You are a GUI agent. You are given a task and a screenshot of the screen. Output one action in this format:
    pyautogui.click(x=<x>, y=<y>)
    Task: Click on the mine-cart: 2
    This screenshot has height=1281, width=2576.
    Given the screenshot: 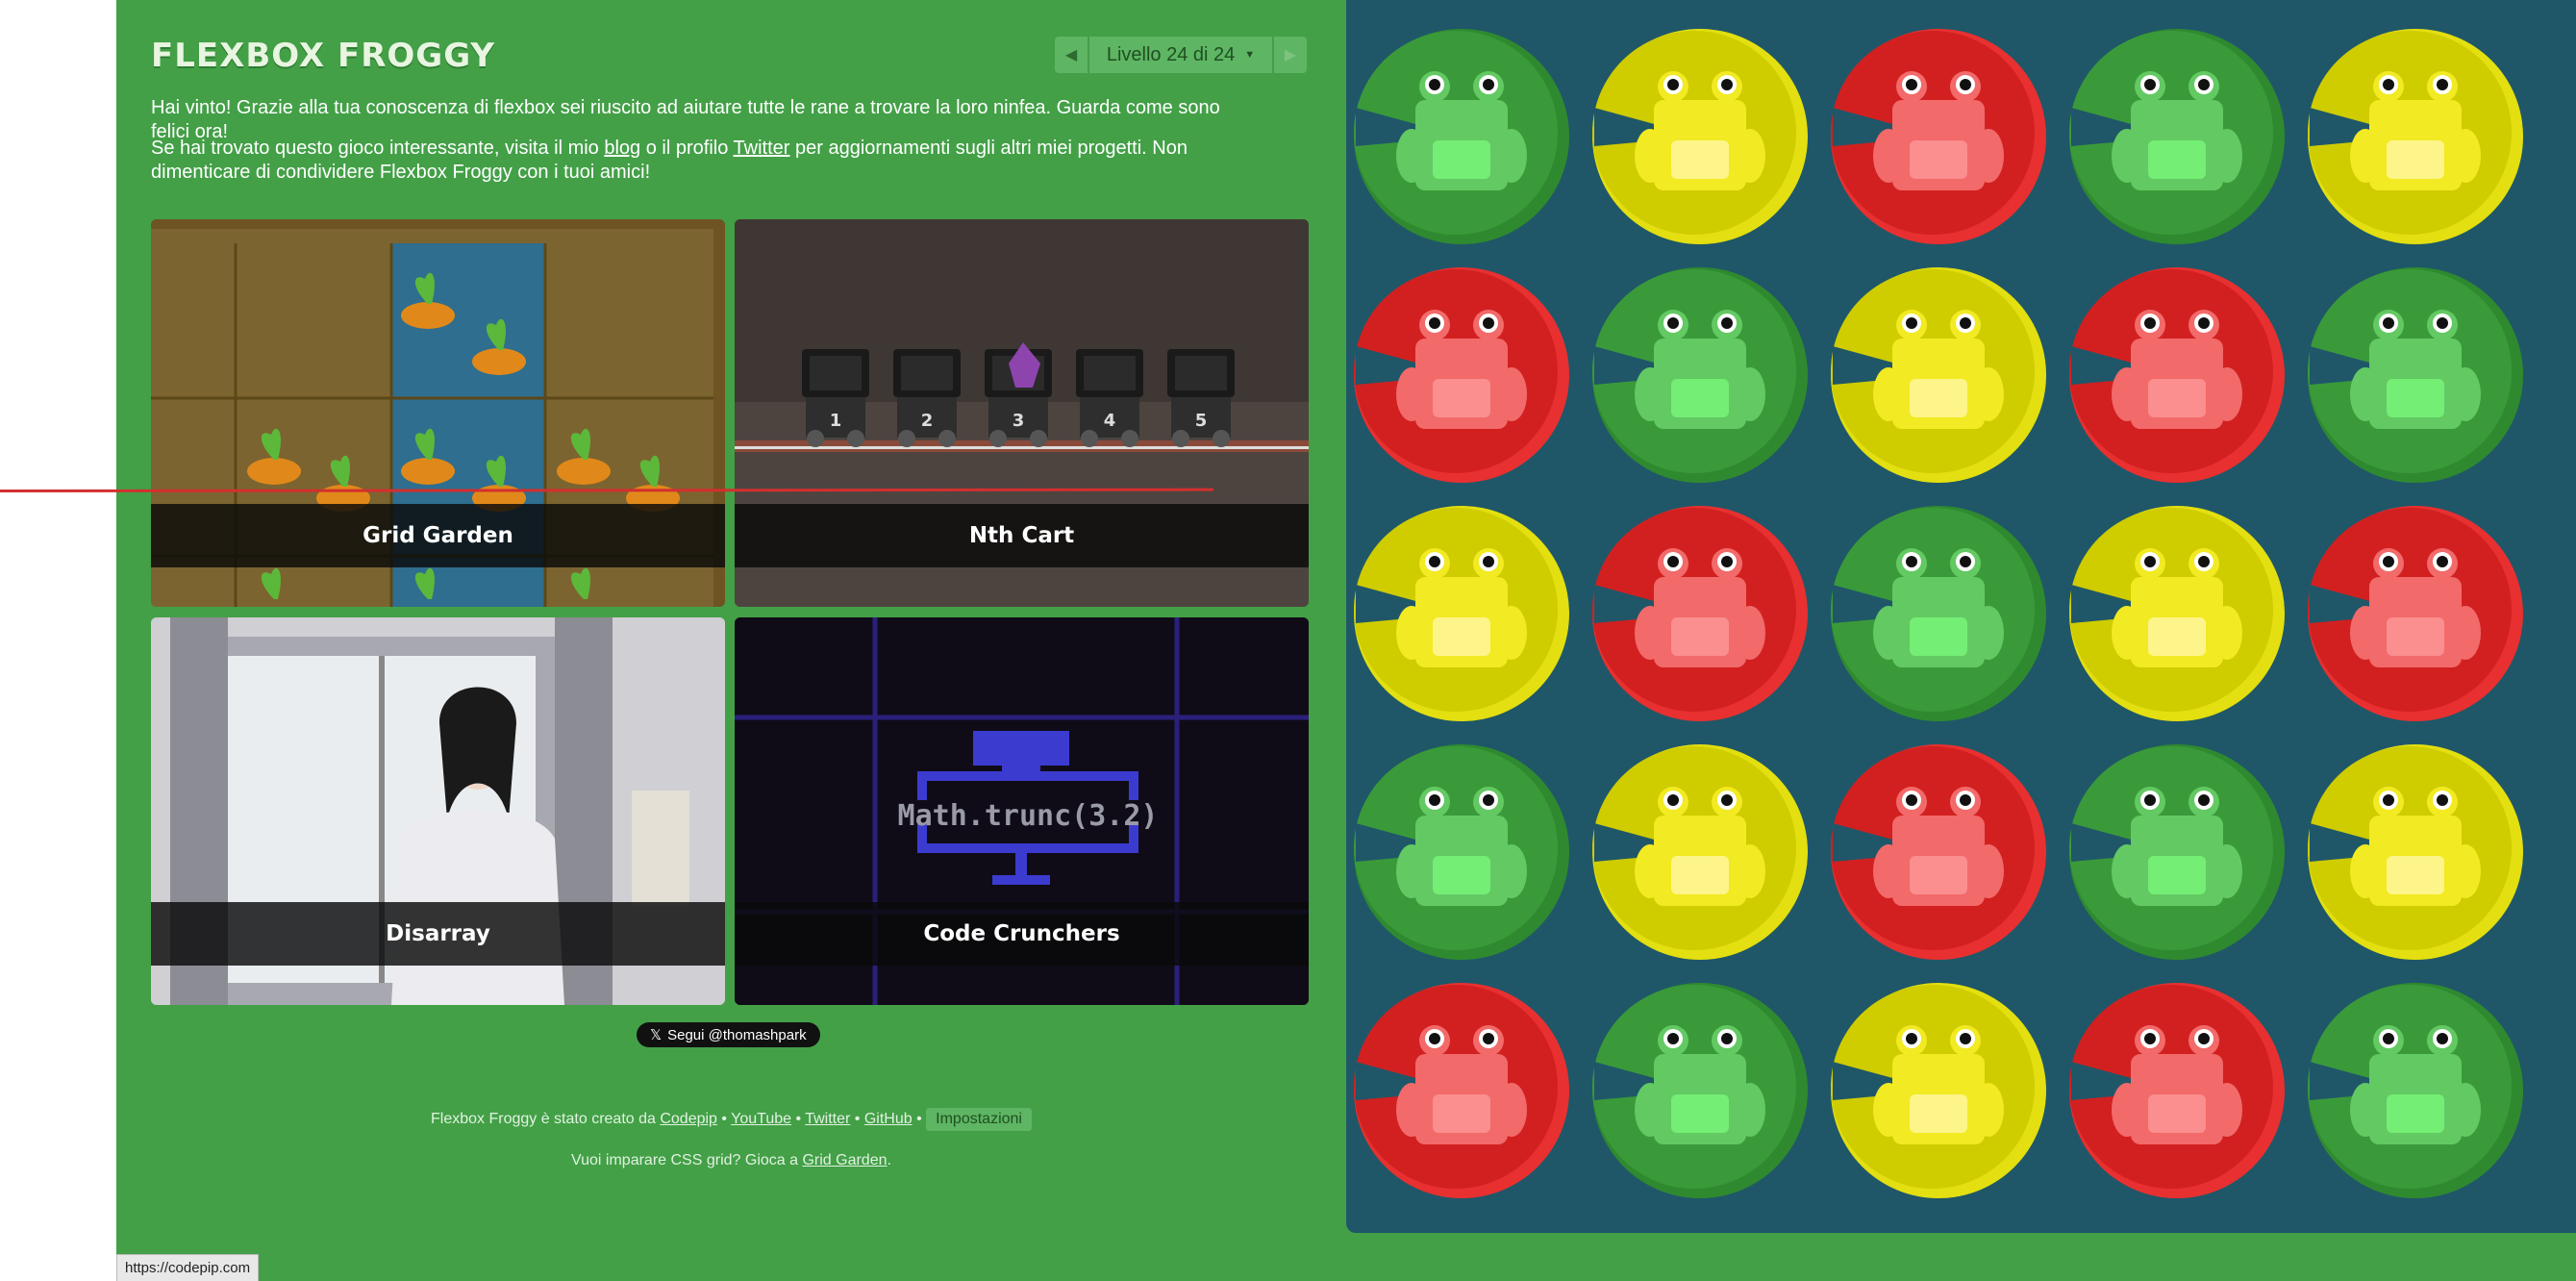 What is the action you would take?
    pyautogui.click(x=927, y=398)
    